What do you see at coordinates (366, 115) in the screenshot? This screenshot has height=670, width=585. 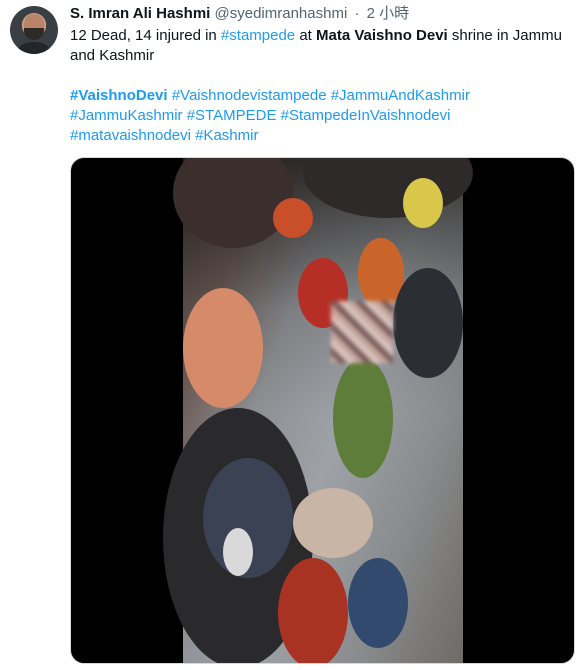 I see `hashtag-link: #StampedeInVaishnodevi` at bounding box center [366, 115].